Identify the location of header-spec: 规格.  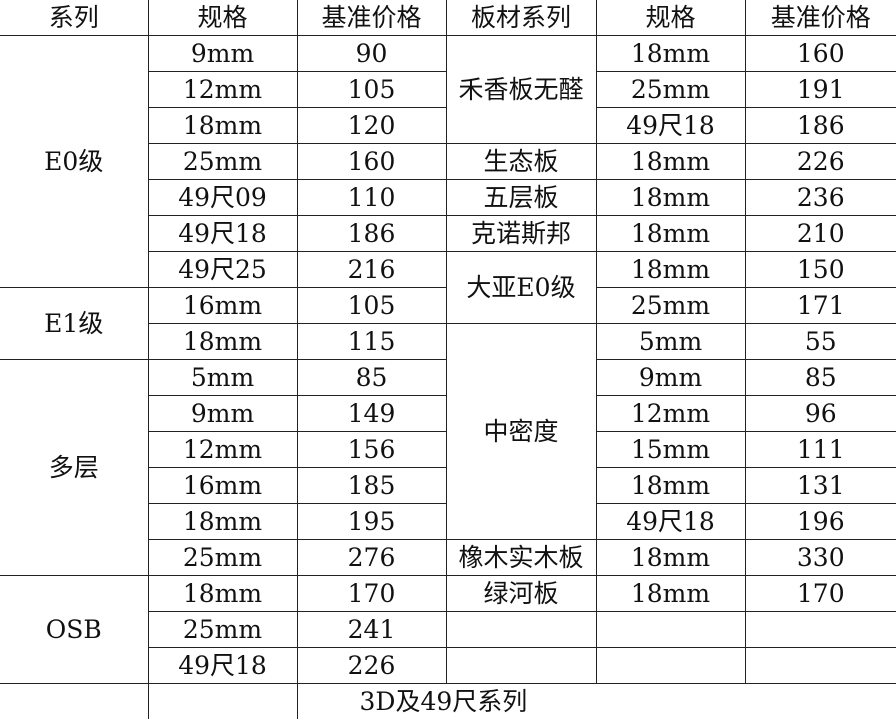
(222, 18).